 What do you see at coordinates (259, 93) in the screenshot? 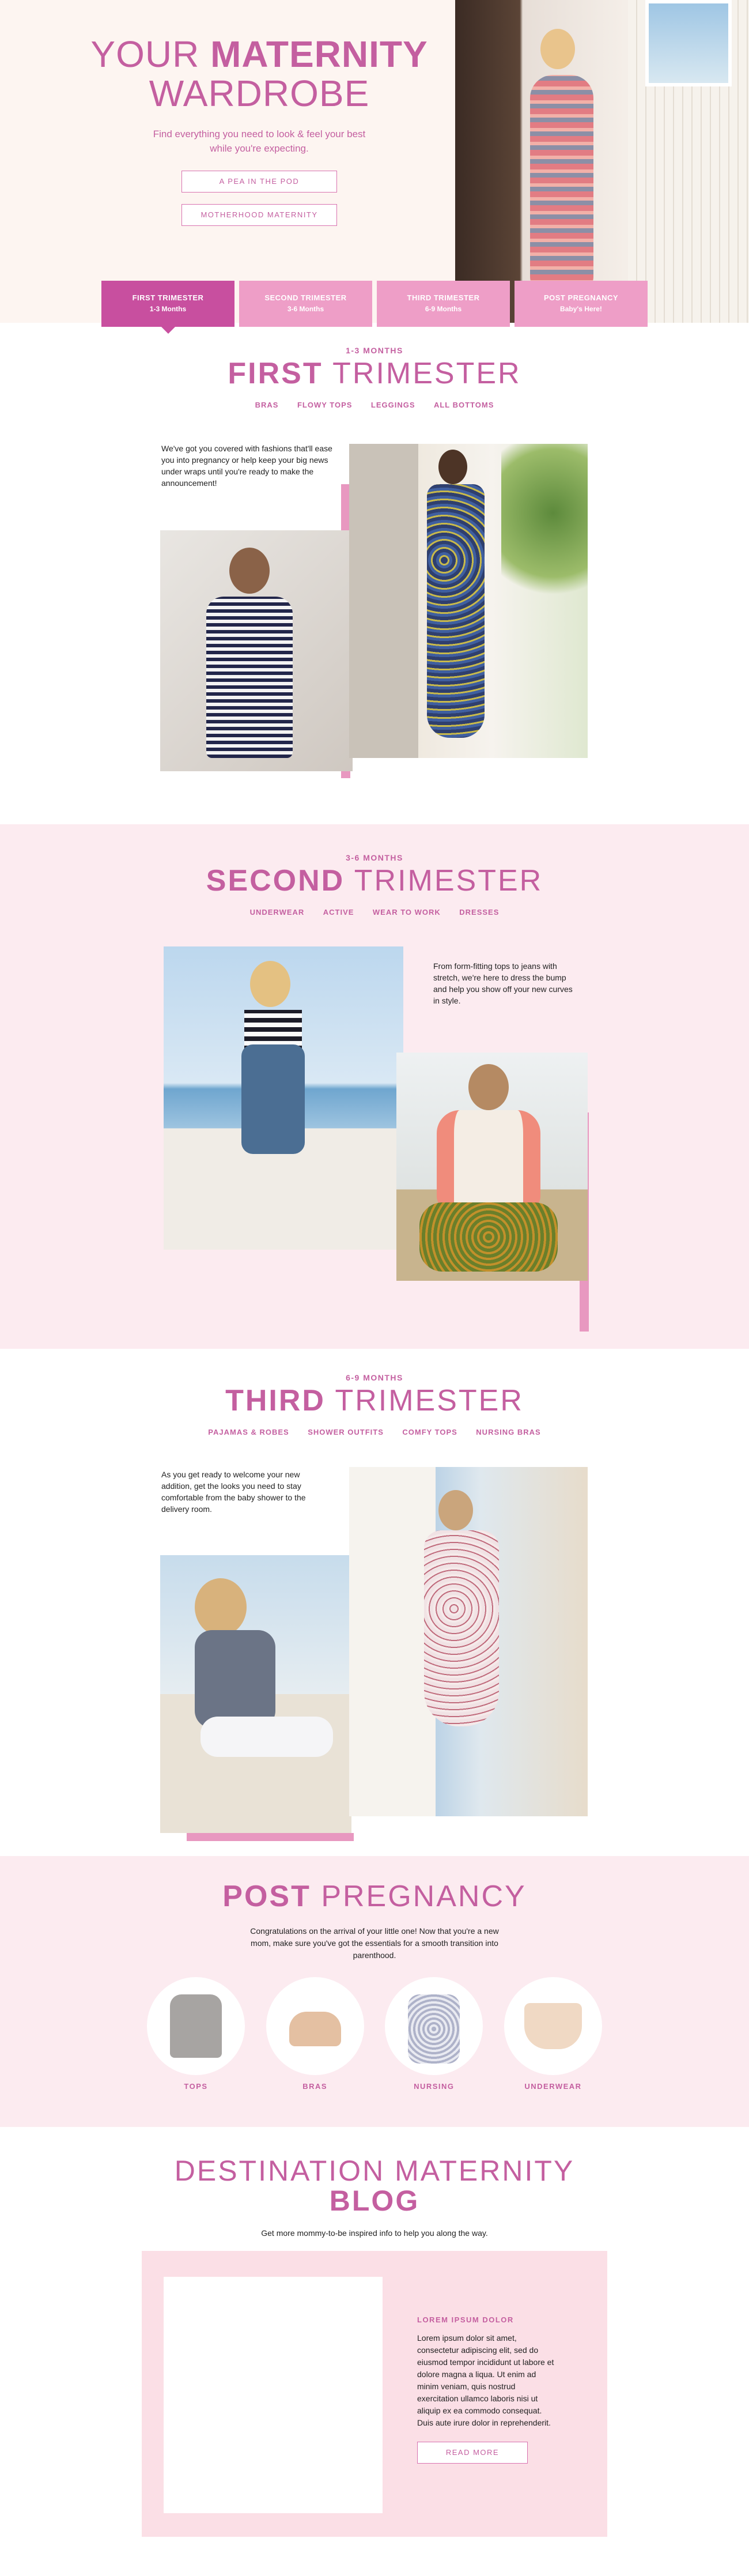
I see `hero-title-line2: WARDROBE` at bounding box center [259, 93].